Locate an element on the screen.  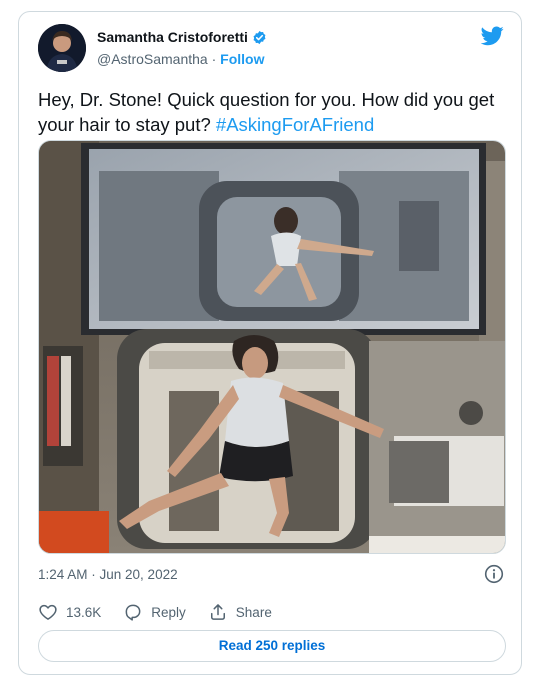
like-button: 13.6K is located at coordinates (69, 612).